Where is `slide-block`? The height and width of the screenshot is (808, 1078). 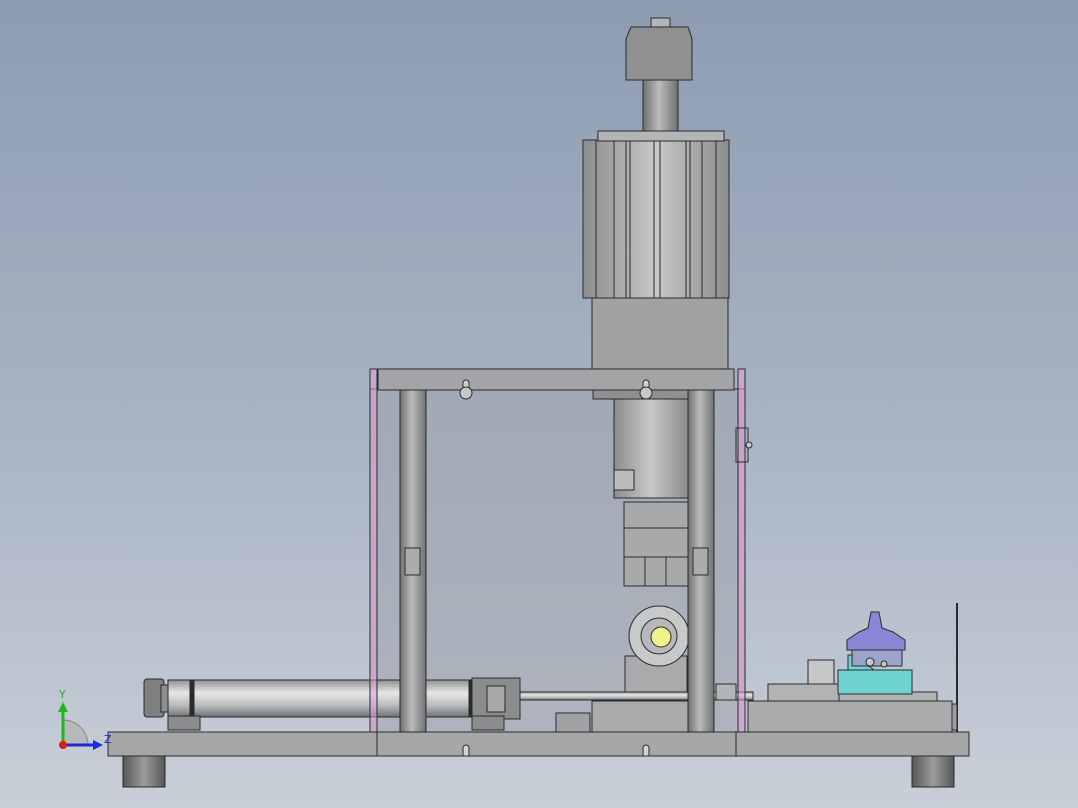
slide-block is located at coordinates (640, 716).